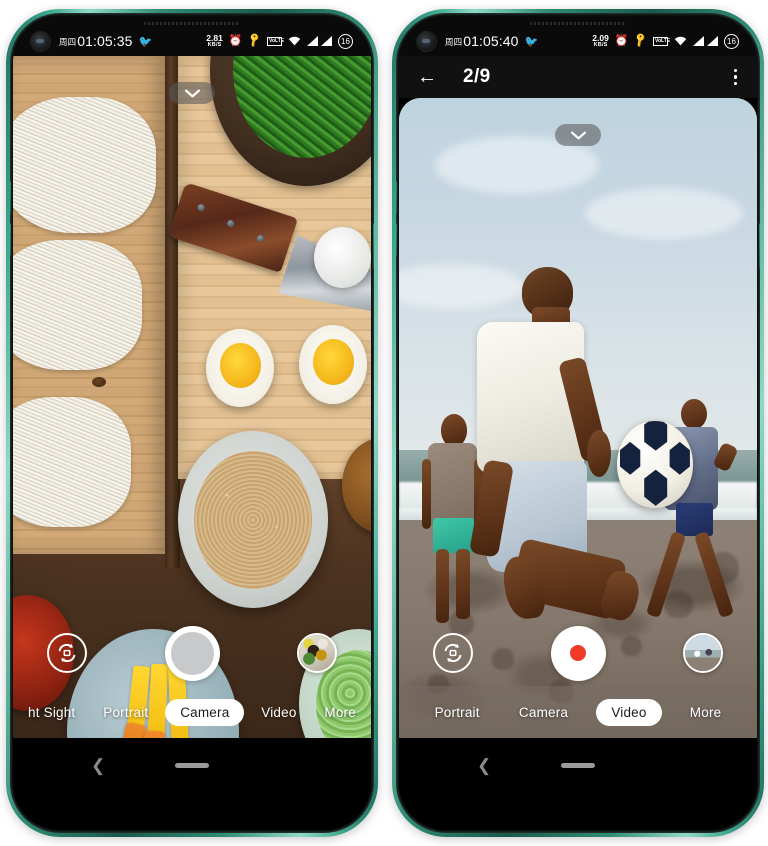  I want to click on camera-mode-selector-right: Portrait Camera Video More, so click(578, 712).